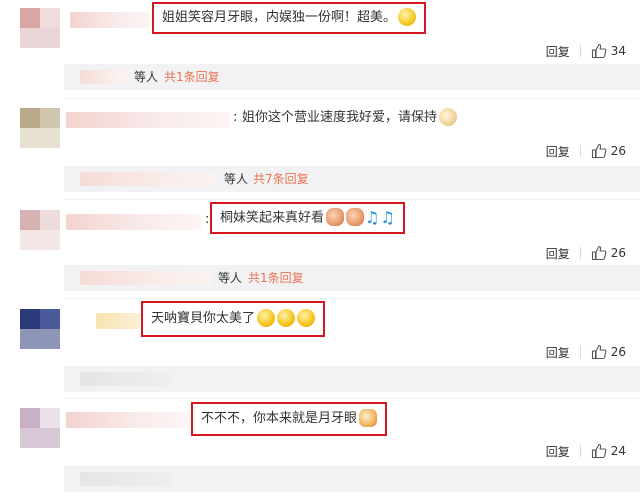  What do you see at coordinates (608, 451) in the screenshot?
I see `like-button: 24` at bounding box center [608, 451].